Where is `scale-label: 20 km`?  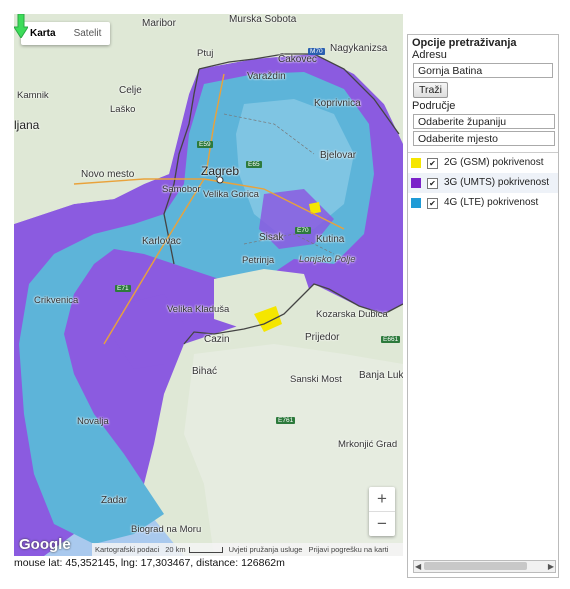 scale-label: 20 km is located at coordinates (175, 549).